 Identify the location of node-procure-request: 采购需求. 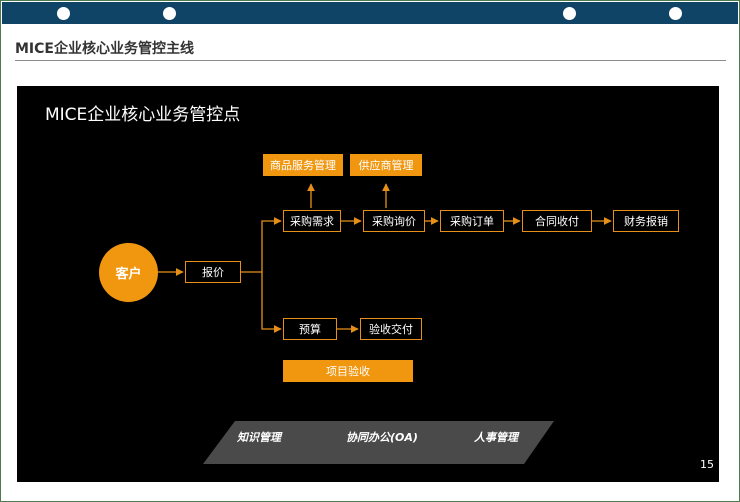
(312, 221).